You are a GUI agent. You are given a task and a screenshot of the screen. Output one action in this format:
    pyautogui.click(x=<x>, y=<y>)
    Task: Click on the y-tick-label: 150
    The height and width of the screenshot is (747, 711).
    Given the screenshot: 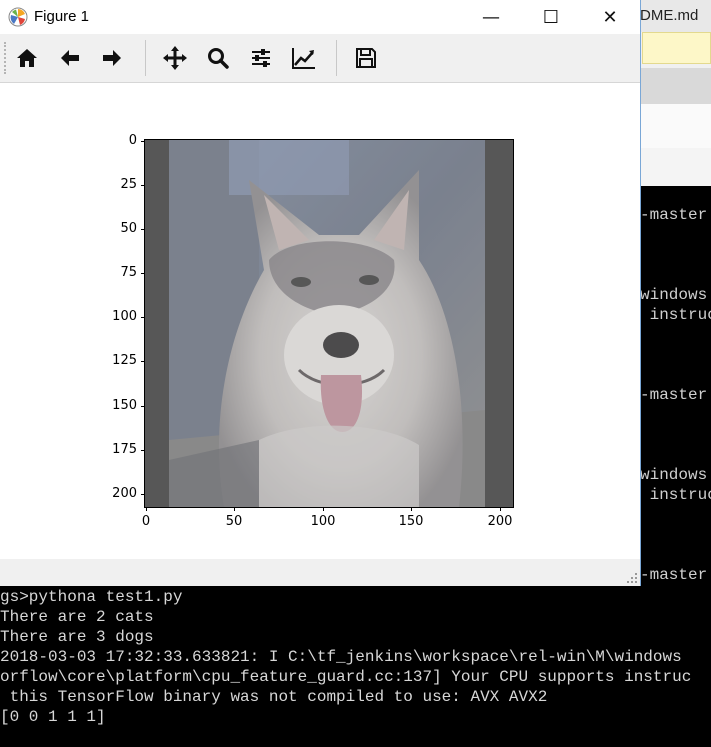 What is the action you would take?
    pyautogui.click(x=124, y=405)
    